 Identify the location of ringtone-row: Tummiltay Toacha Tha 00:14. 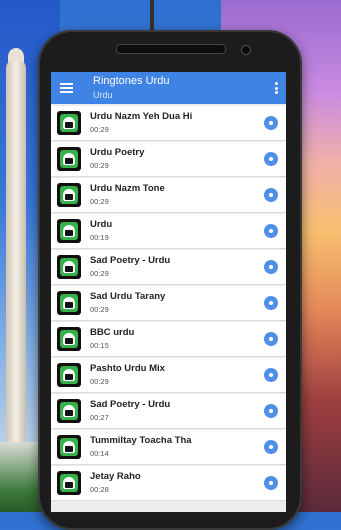
(168, 447).